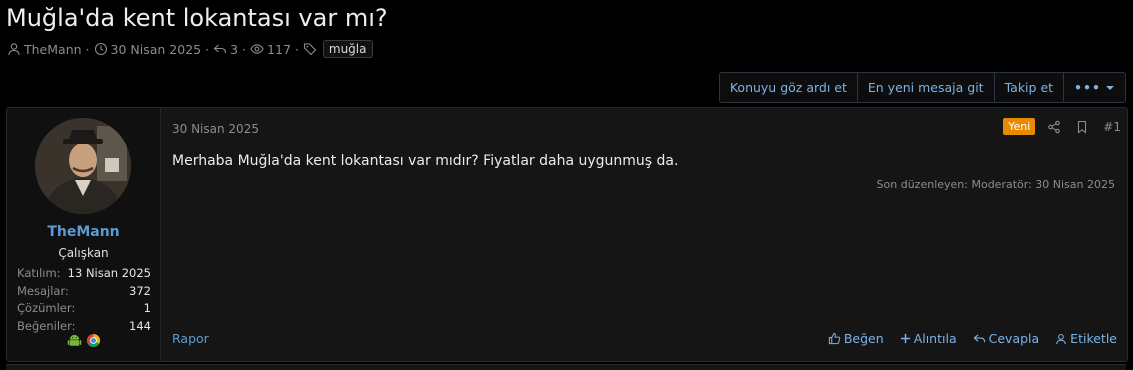 This screenshot has width=1133, height=370. I want to click on more-dots: •••, so click(1087, 87).